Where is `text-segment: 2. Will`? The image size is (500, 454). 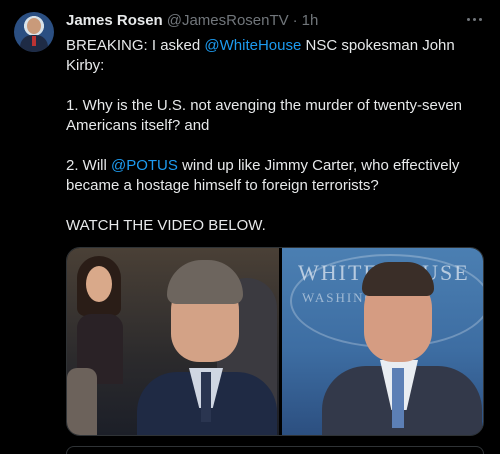
text-segment: 2. Will is located at coordinates (88, 165).